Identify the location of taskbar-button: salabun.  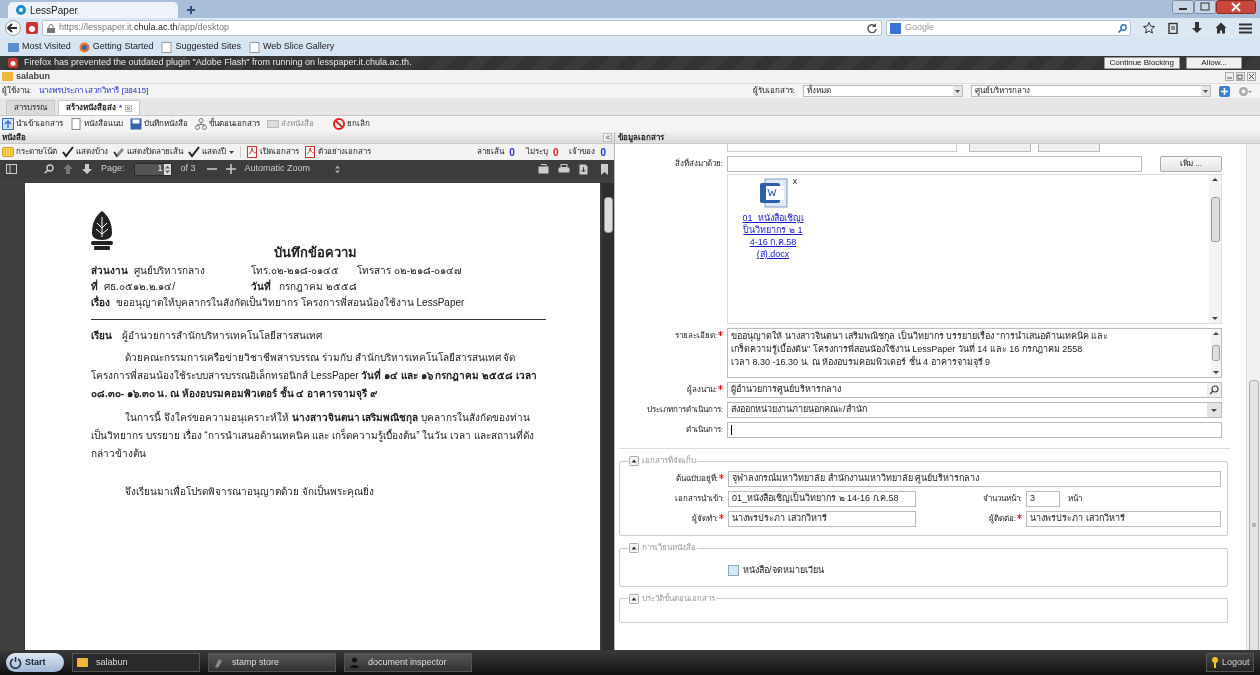
(136, 662).